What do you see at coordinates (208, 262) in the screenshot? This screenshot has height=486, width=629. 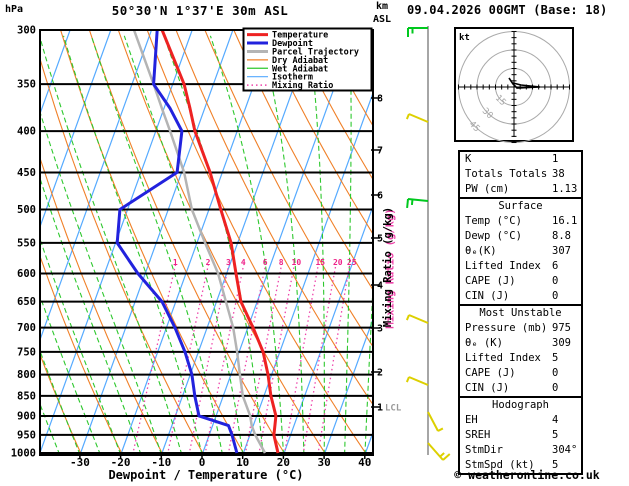 I see `mixing-ratio-value-label: 2` at bounding box center [208, 262].